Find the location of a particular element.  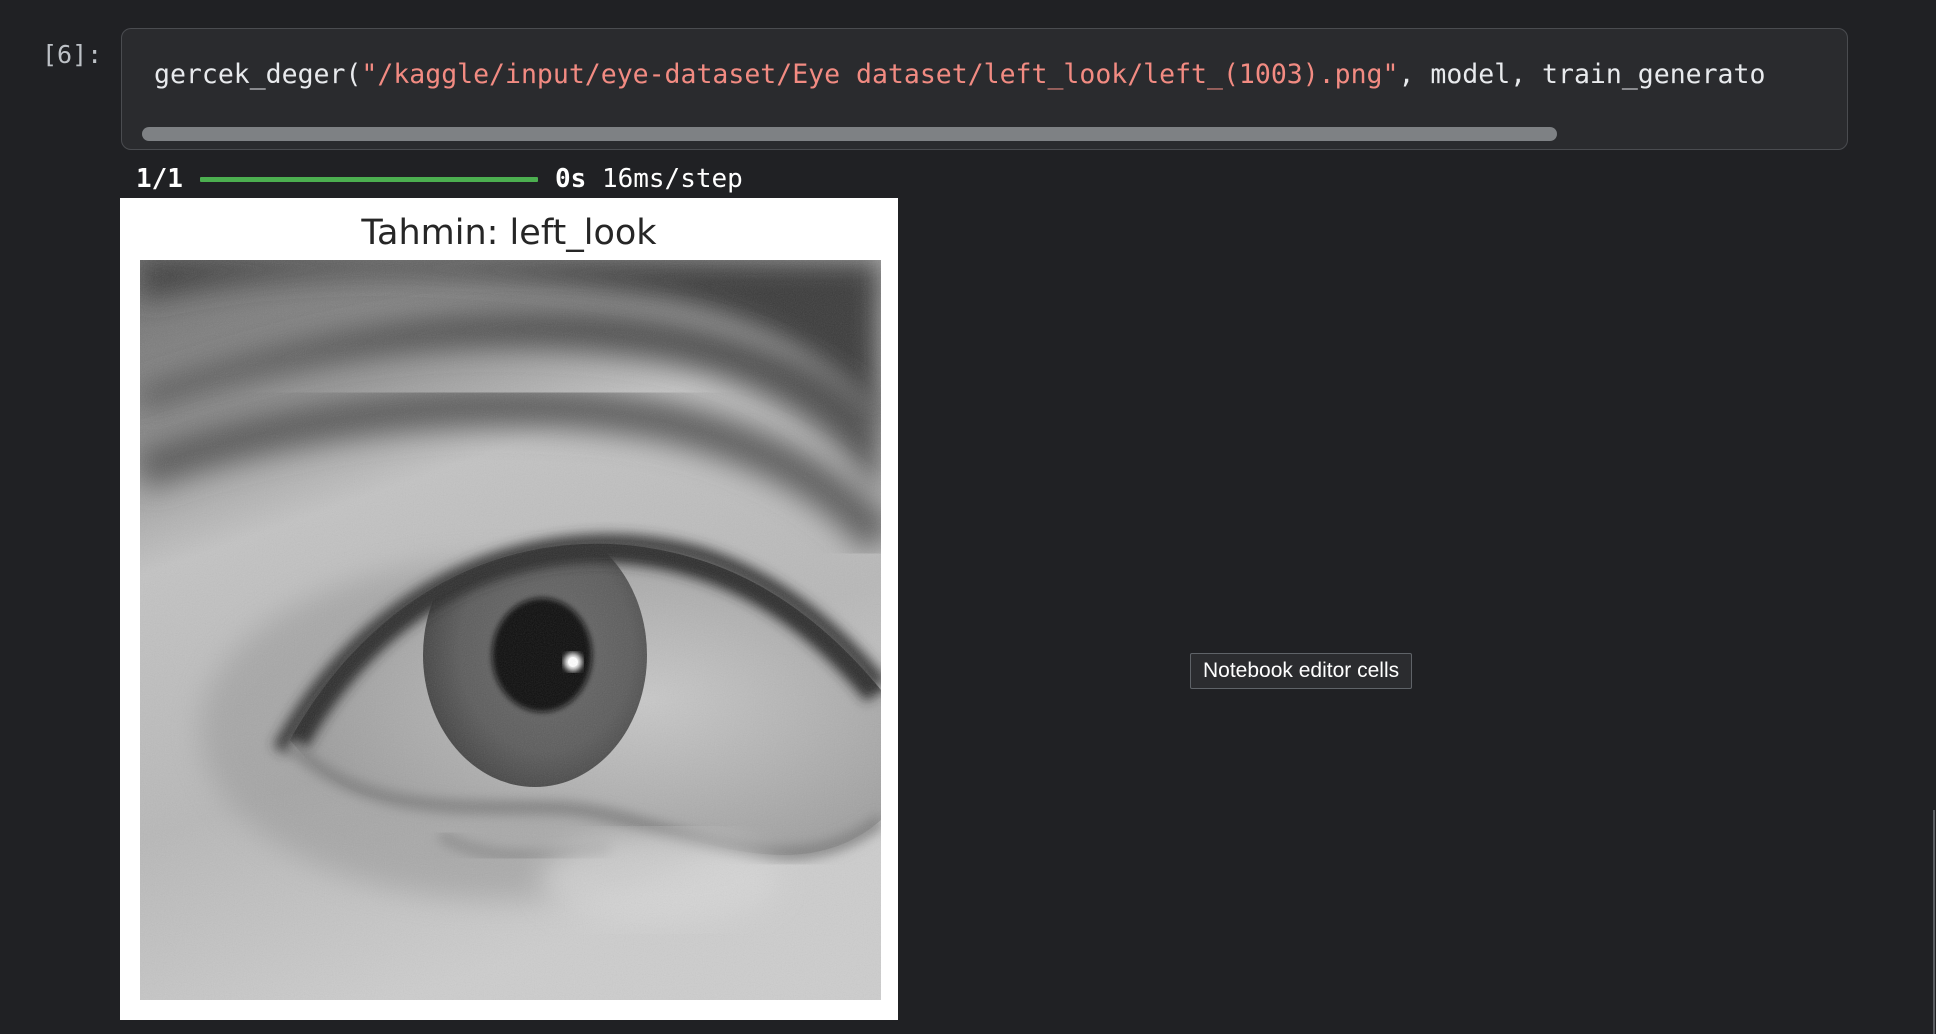

execution-count-prompt: [6]: is located at coordinates (72, 54).